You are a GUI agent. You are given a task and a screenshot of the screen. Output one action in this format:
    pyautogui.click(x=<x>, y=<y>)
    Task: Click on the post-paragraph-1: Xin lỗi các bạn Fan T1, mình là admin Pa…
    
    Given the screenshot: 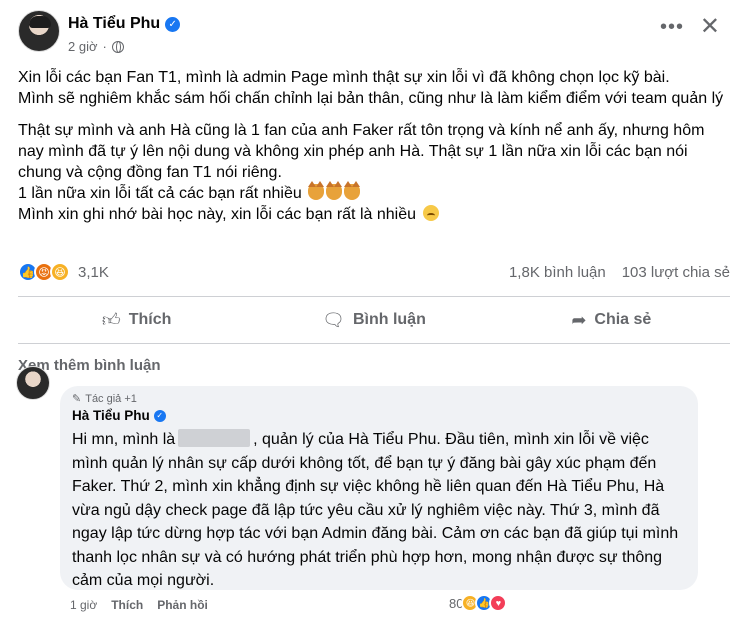 What is the action you would take?
    pyautogui.click(x=371, y=88)
    